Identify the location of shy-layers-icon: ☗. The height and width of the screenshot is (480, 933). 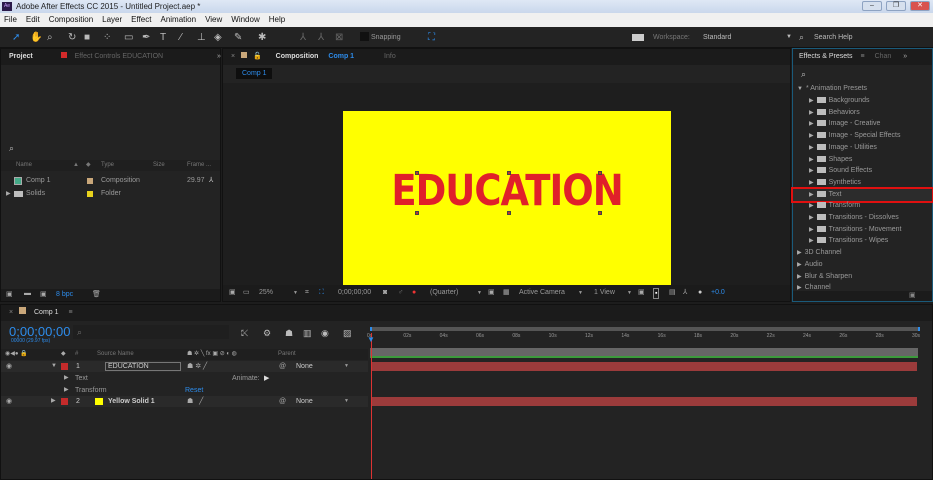
(289, 333).